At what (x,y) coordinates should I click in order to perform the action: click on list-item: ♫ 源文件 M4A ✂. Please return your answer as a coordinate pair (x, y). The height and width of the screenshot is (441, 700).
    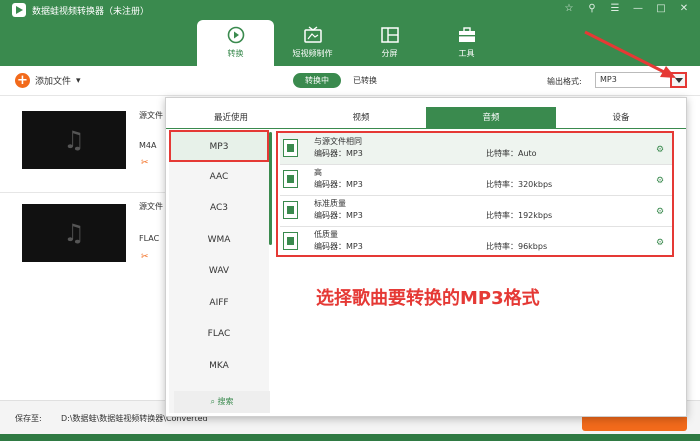
    Looking at the image, I should click on (82, 147).